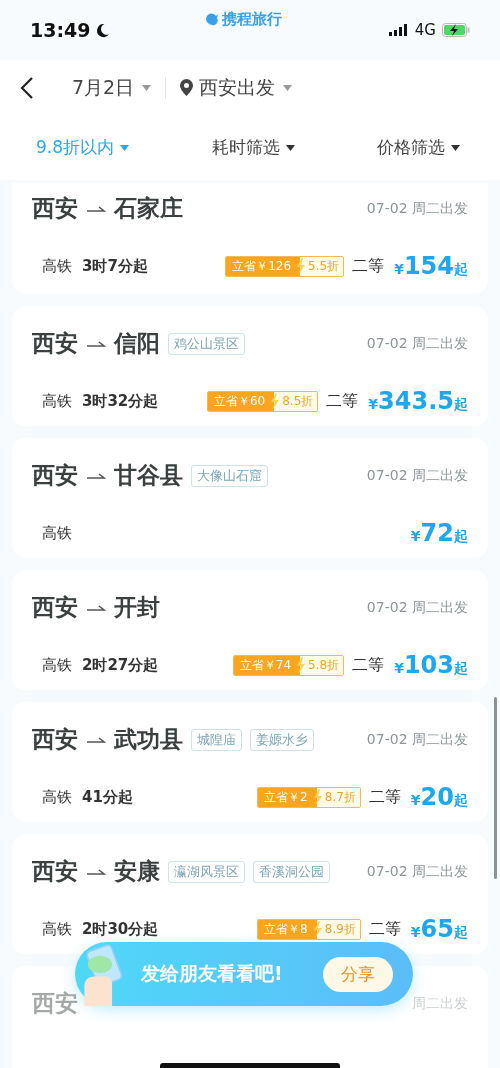 Image resolution: width=500 pixels, height=1068 pixels. What do you see at coordinates (425, 30) in the screenshot?
I see `network-type: 4G` at bounding box center [425, 30].